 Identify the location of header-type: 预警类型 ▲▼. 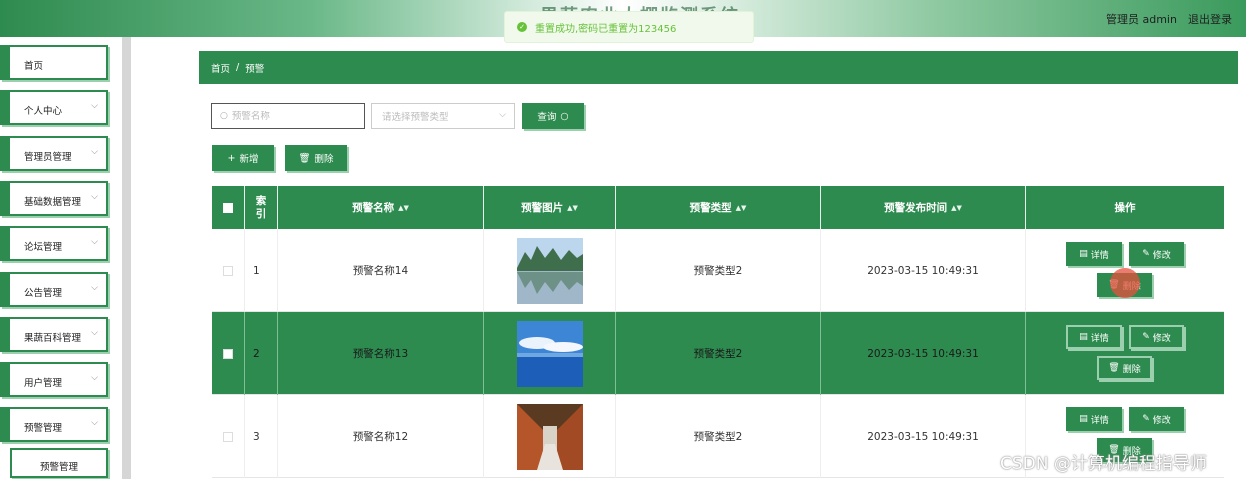
(718, 207).